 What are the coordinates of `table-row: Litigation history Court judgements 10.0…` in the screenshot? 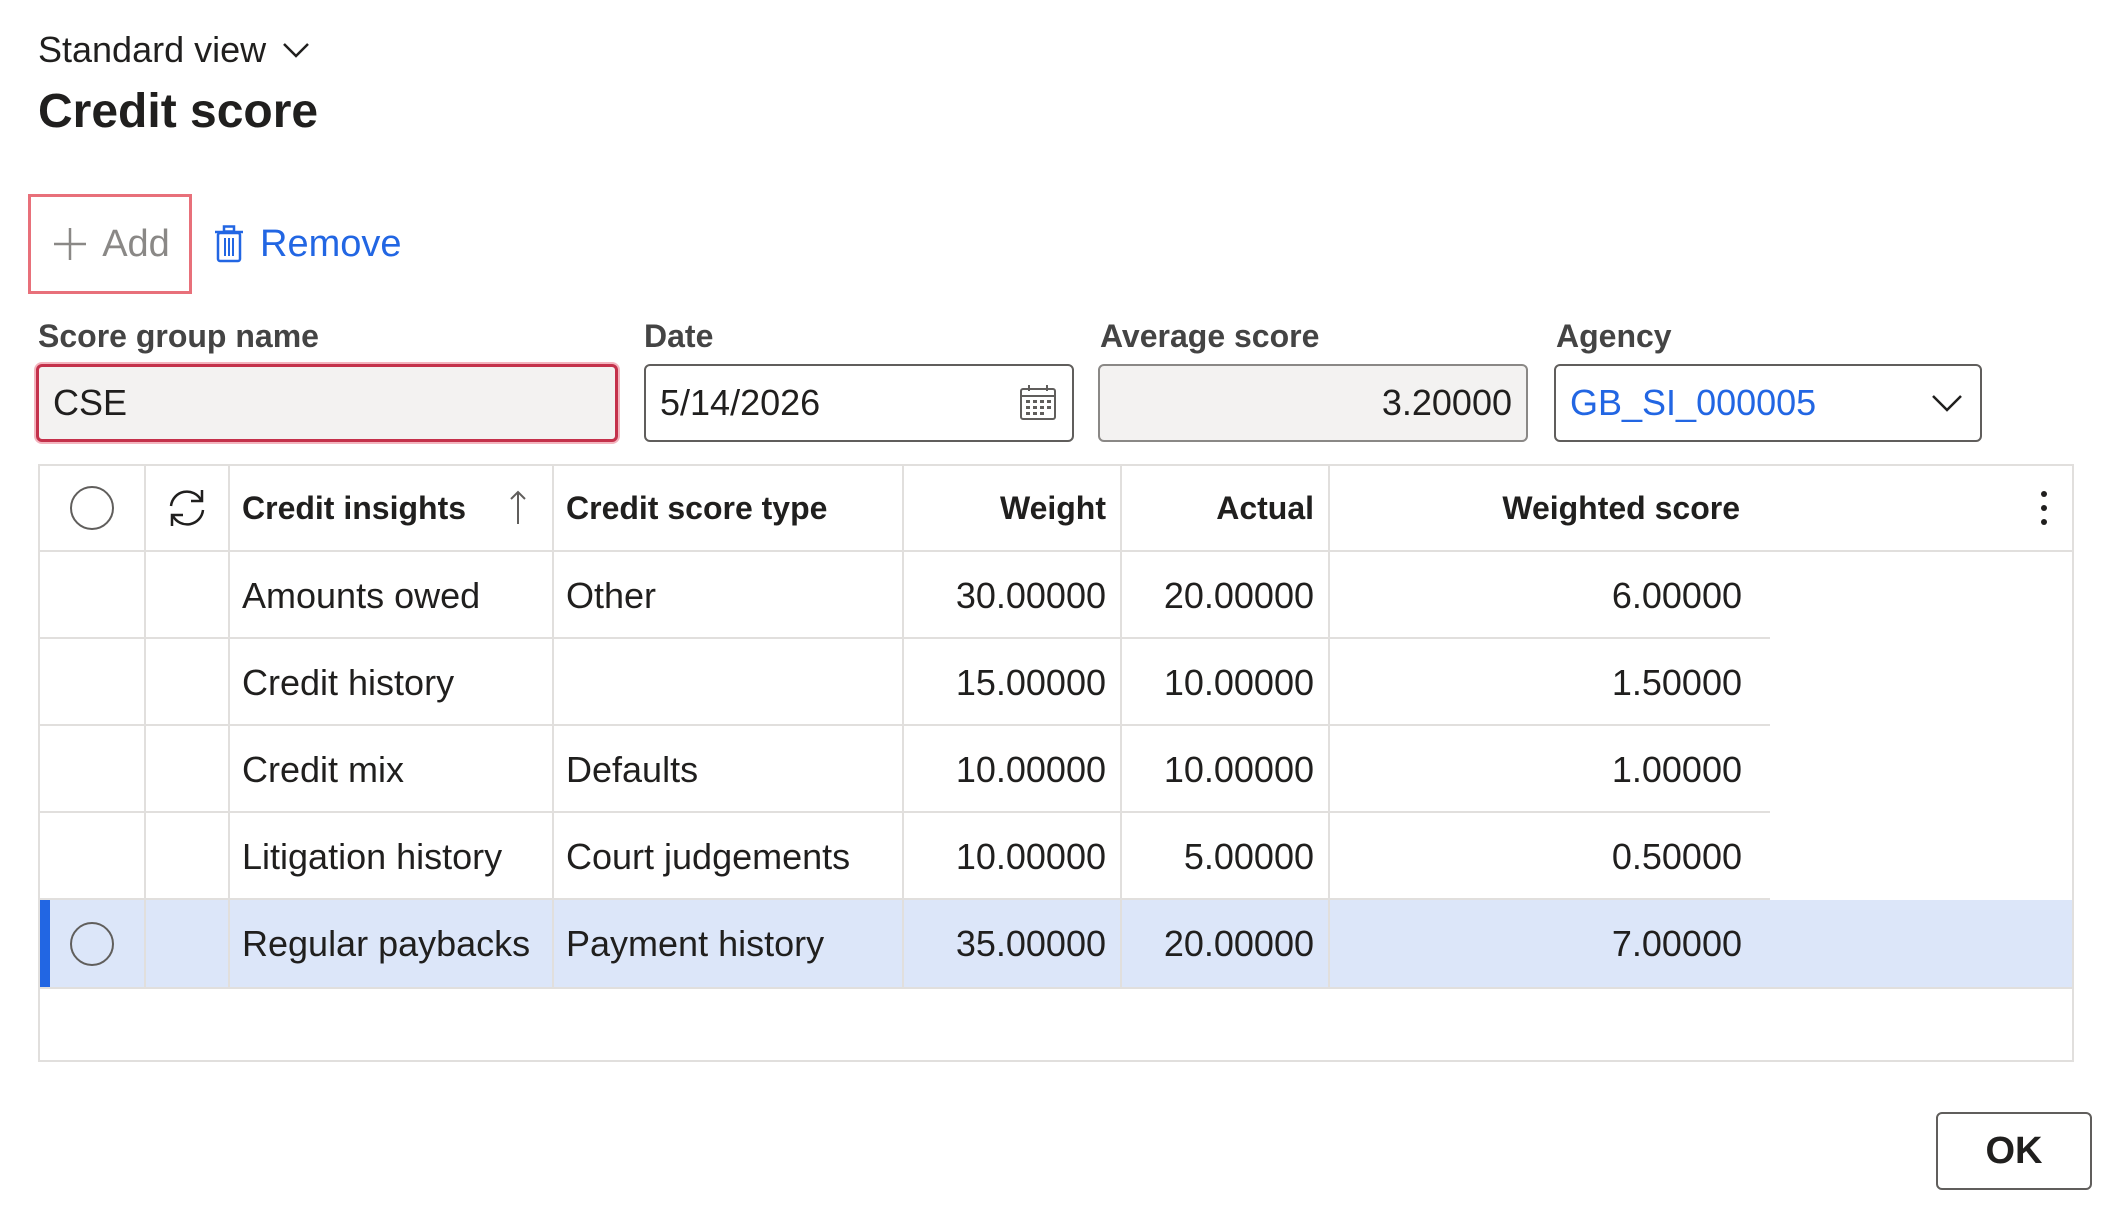 It's located at (1056, 856).